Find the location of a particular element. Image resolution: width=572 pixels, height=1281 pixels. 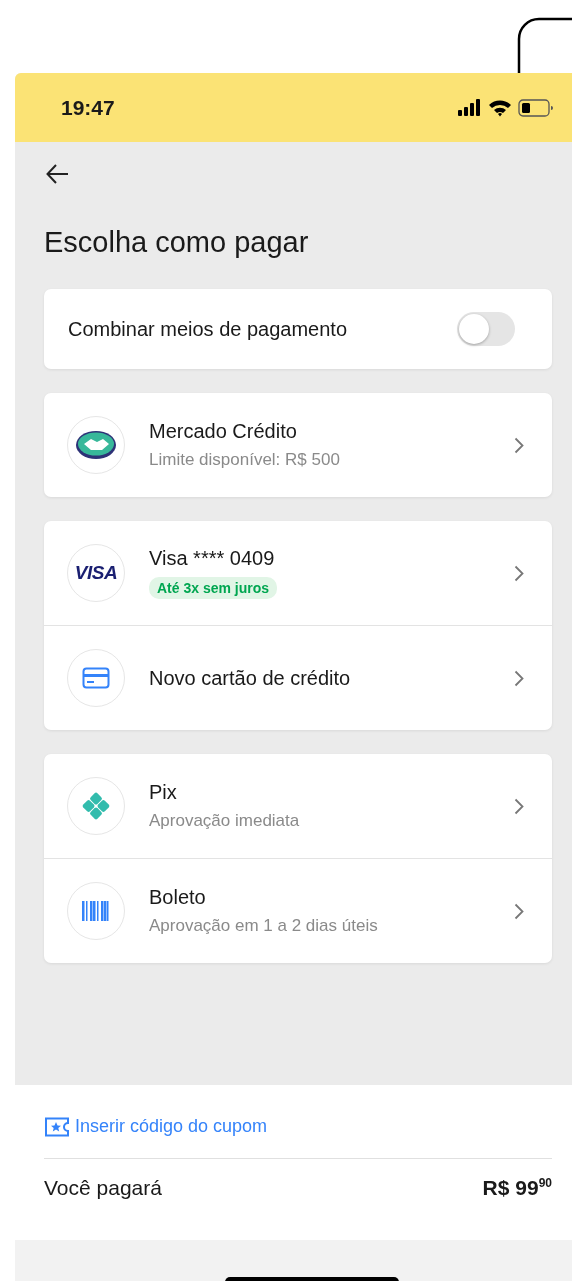

option-subtitle: Limite disponível: R$ 500 is located at coordinates (245, 460).